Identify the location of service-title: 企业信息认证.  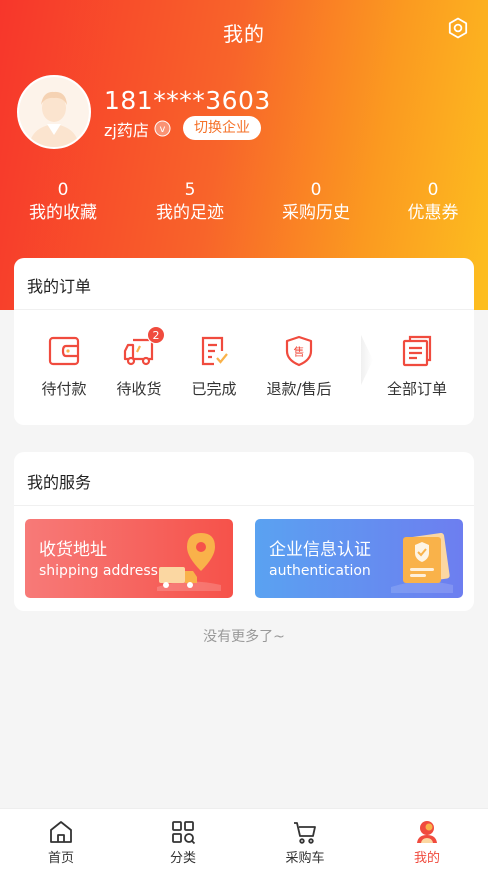
(320, 550).